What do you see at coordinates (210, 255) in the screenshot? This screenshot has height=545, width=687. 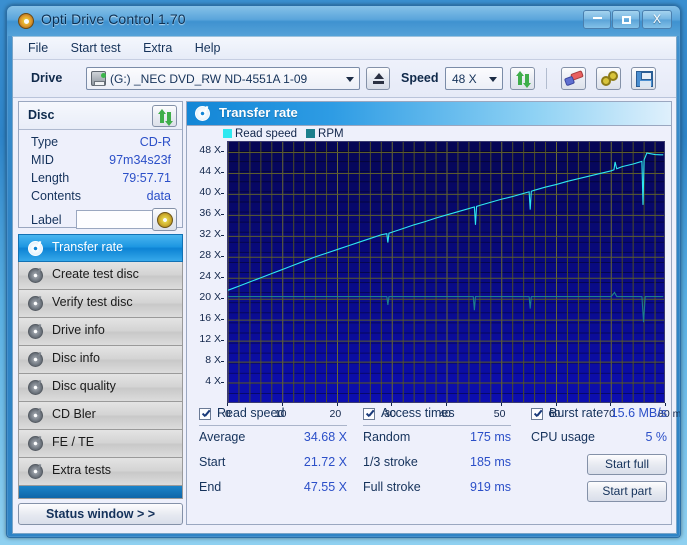 I see `y-tick-label: 28 X` at bounding box center [210, 255].